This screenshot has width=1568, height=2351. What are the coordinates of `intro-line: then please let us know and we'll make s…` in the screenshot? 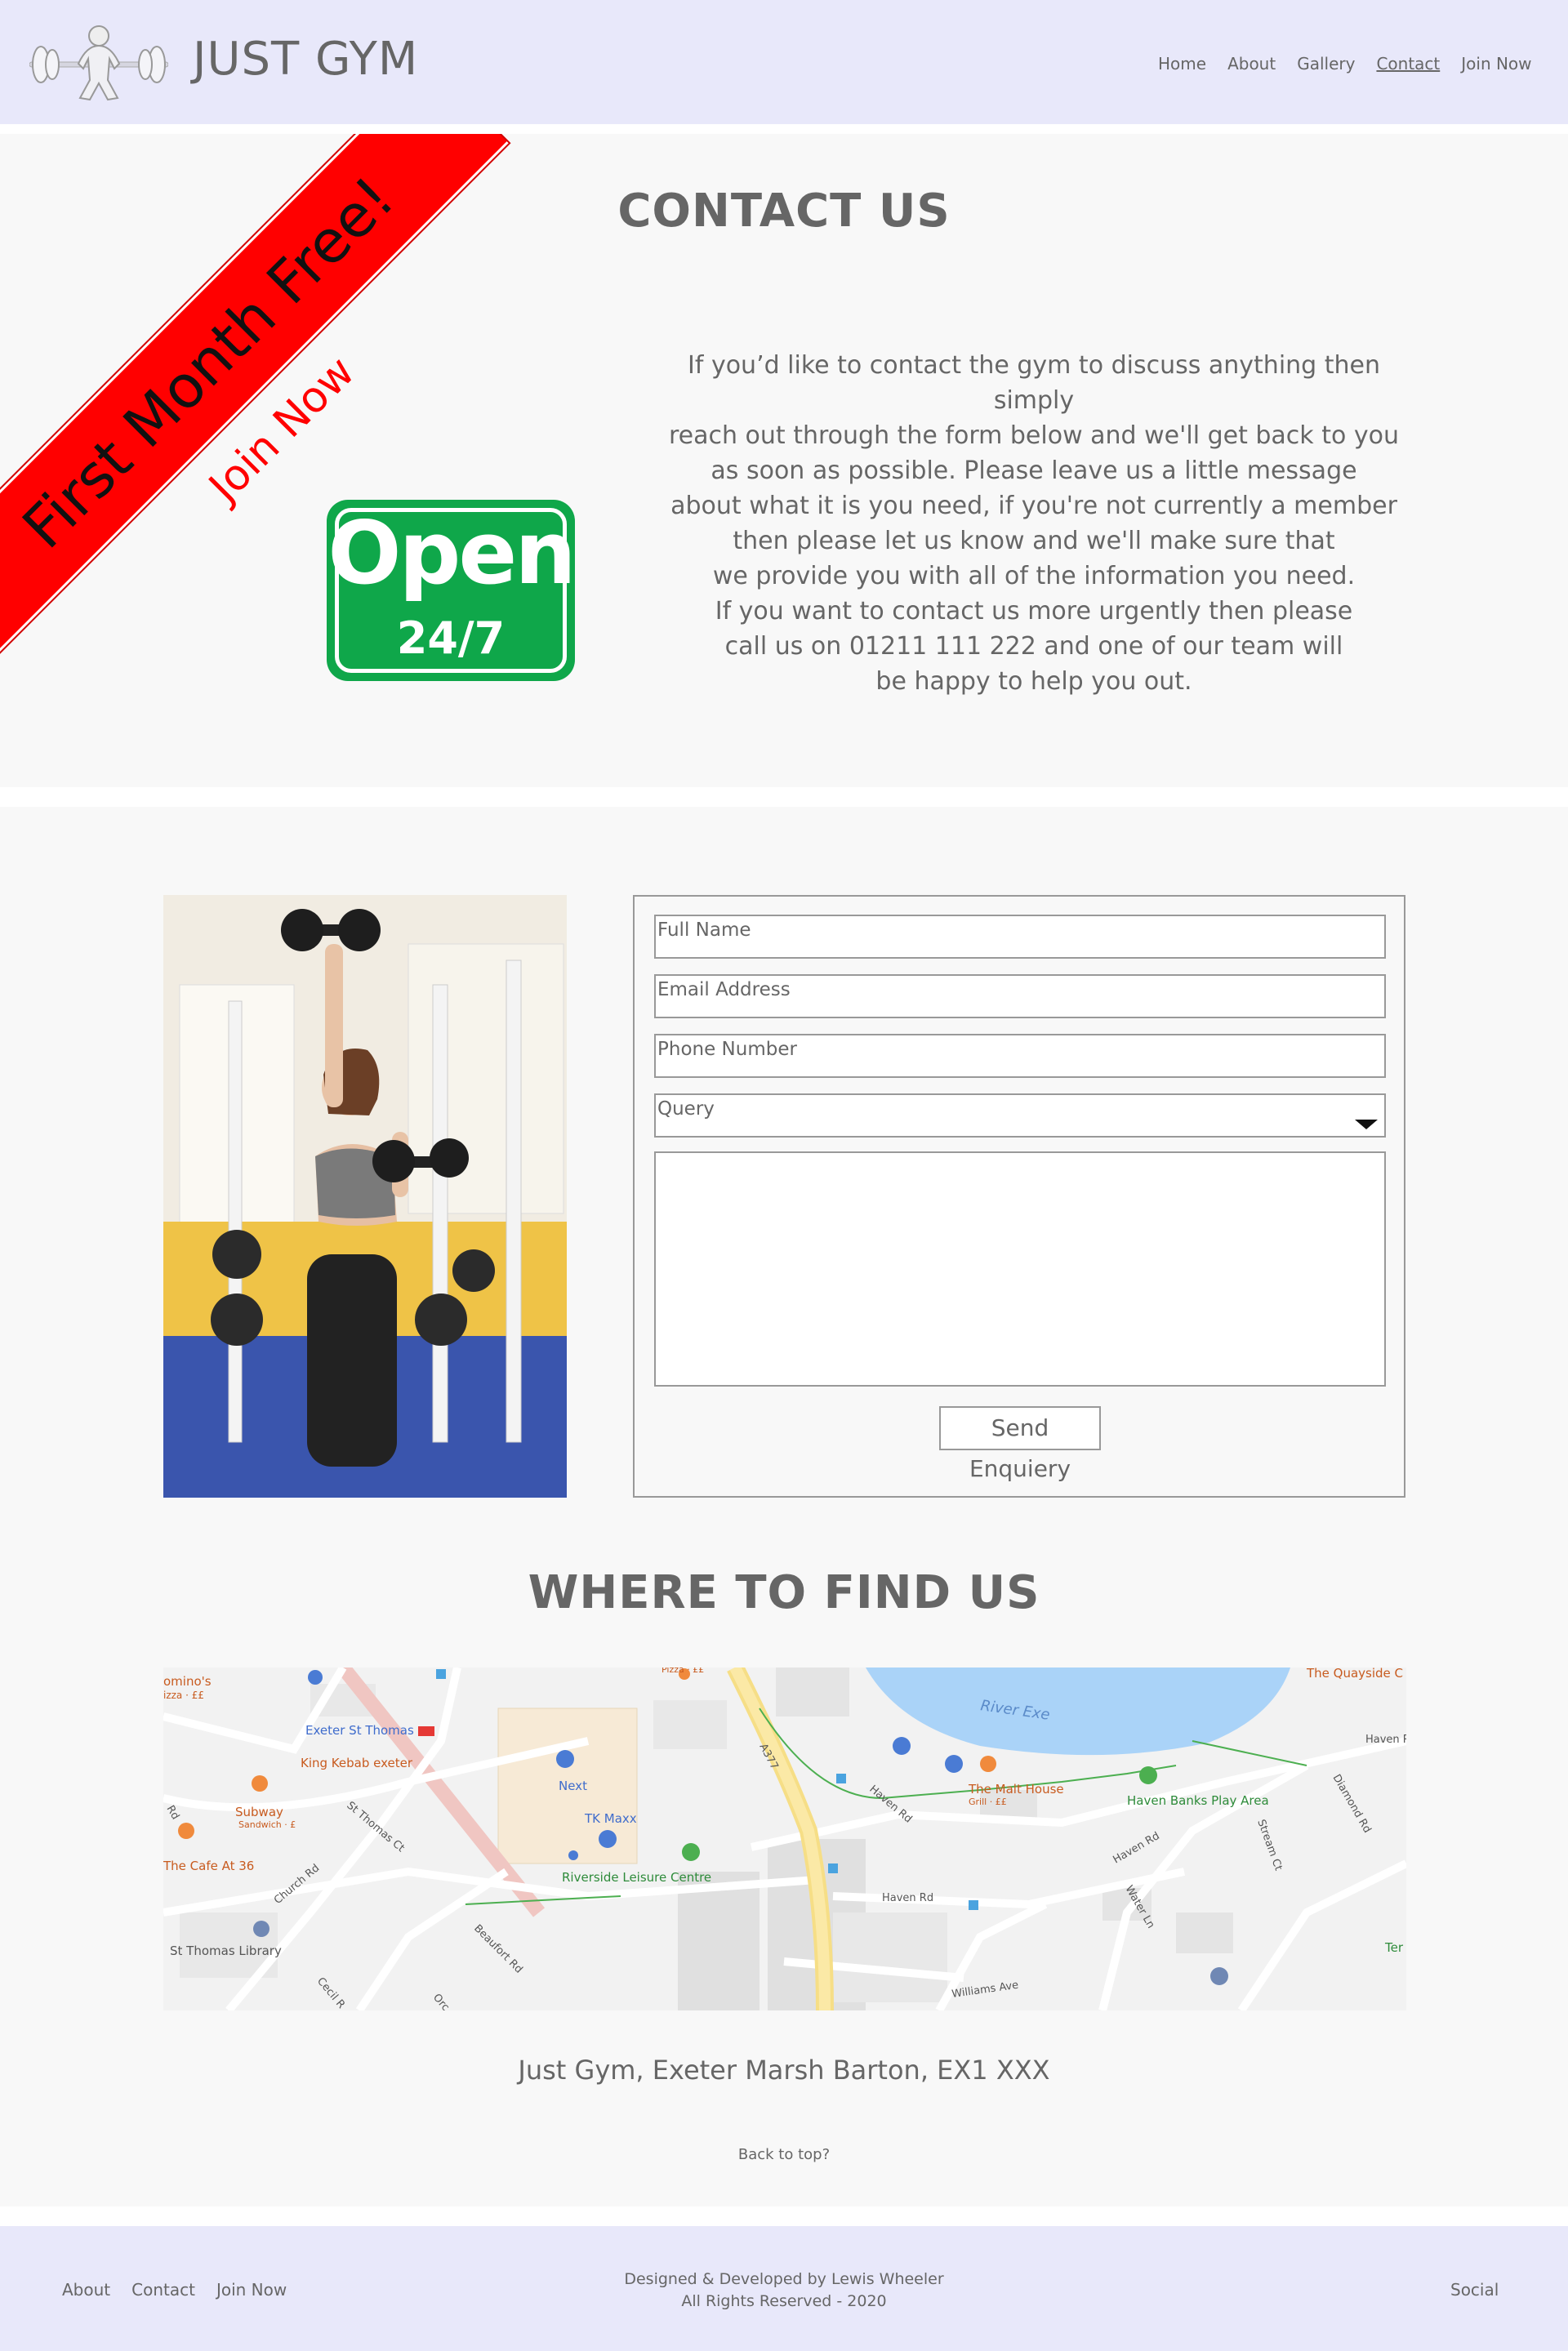 It's located at (1034, 541).